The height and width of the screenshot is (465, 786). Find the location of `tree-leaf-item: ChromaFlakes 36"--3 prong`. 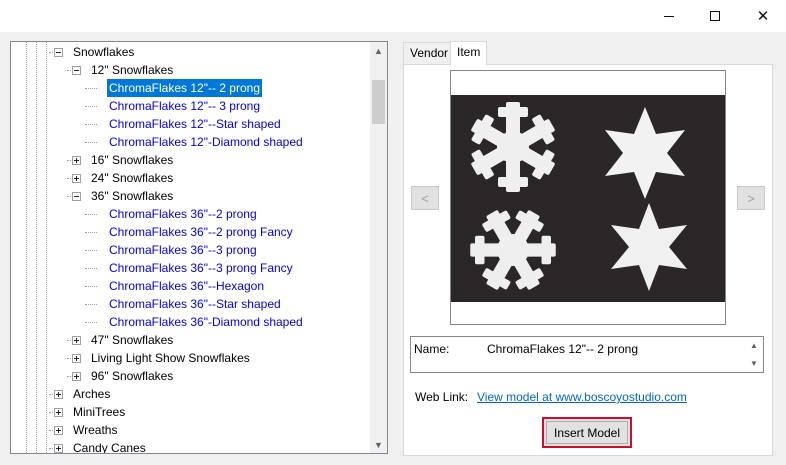

tree-leaf-item: ChromaFlakes 36"--3 prong is located at coordinates (191, 250).